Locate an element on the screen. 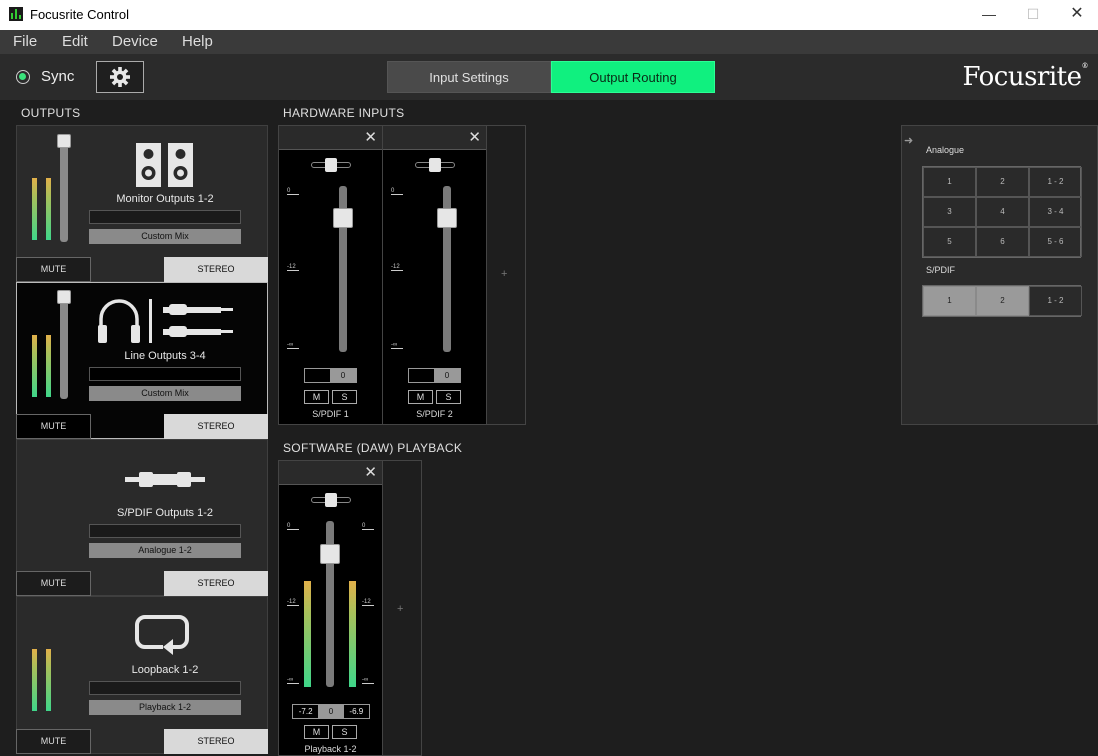 This screenshot has width=1098, height=756. gear-icon is located at coordinates (120, 77).